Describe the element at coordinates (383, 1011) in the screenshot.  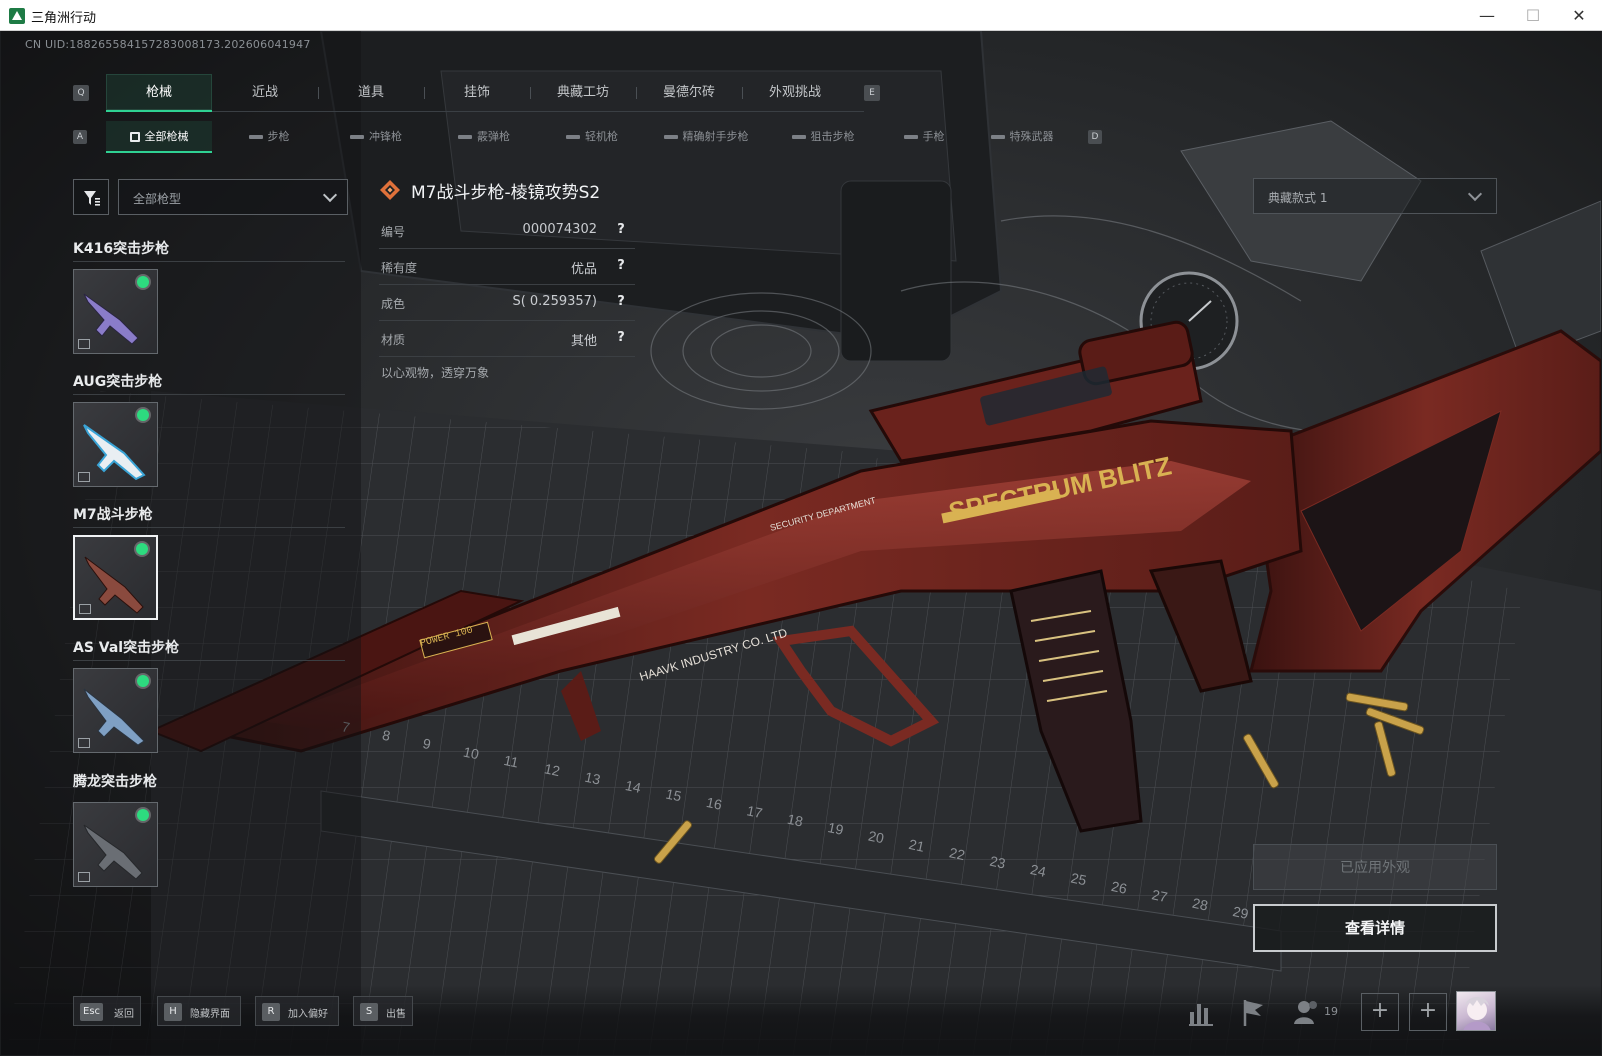
I see `hint-sell: S 出售` at that location.